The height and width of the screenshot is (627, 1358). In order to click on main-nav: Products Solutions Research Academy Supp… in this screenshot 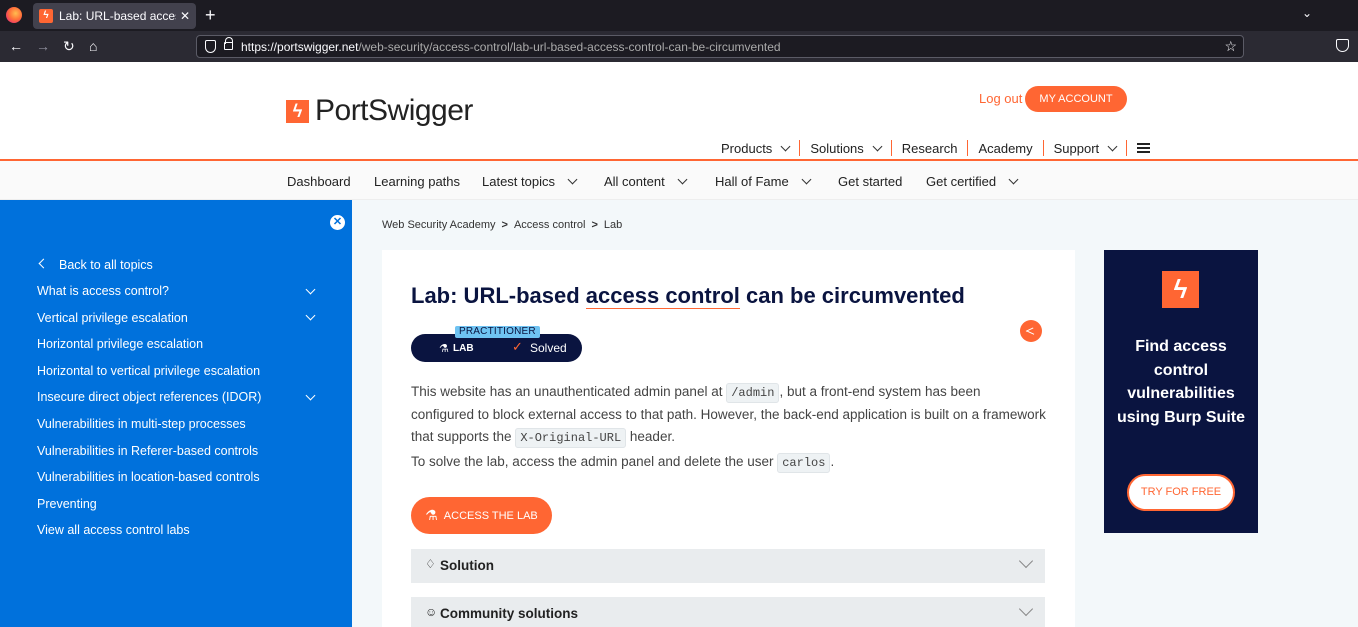, I will do `click(936, 148)`.